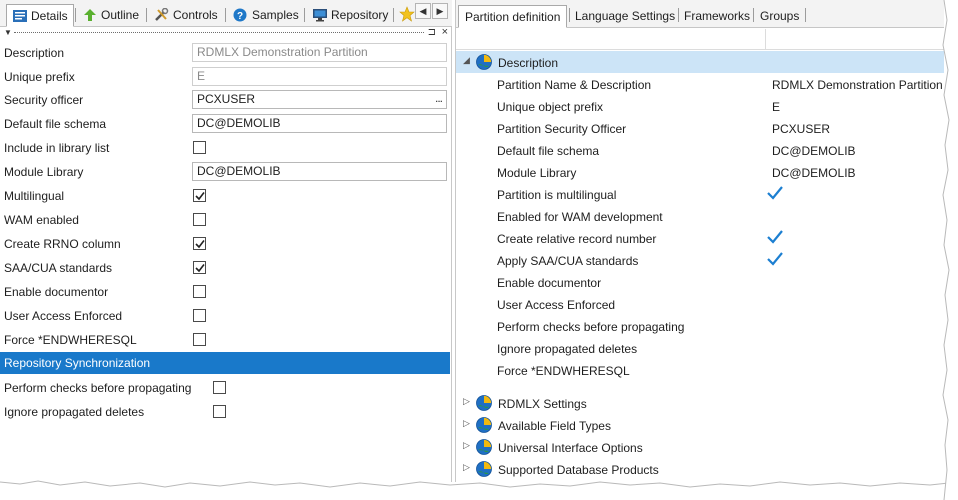 The image size is (958, 500). What do you see at coordinates (950, 250) in the screenshot?
I see `torn-edge-right` at bounding box center [950, 250].